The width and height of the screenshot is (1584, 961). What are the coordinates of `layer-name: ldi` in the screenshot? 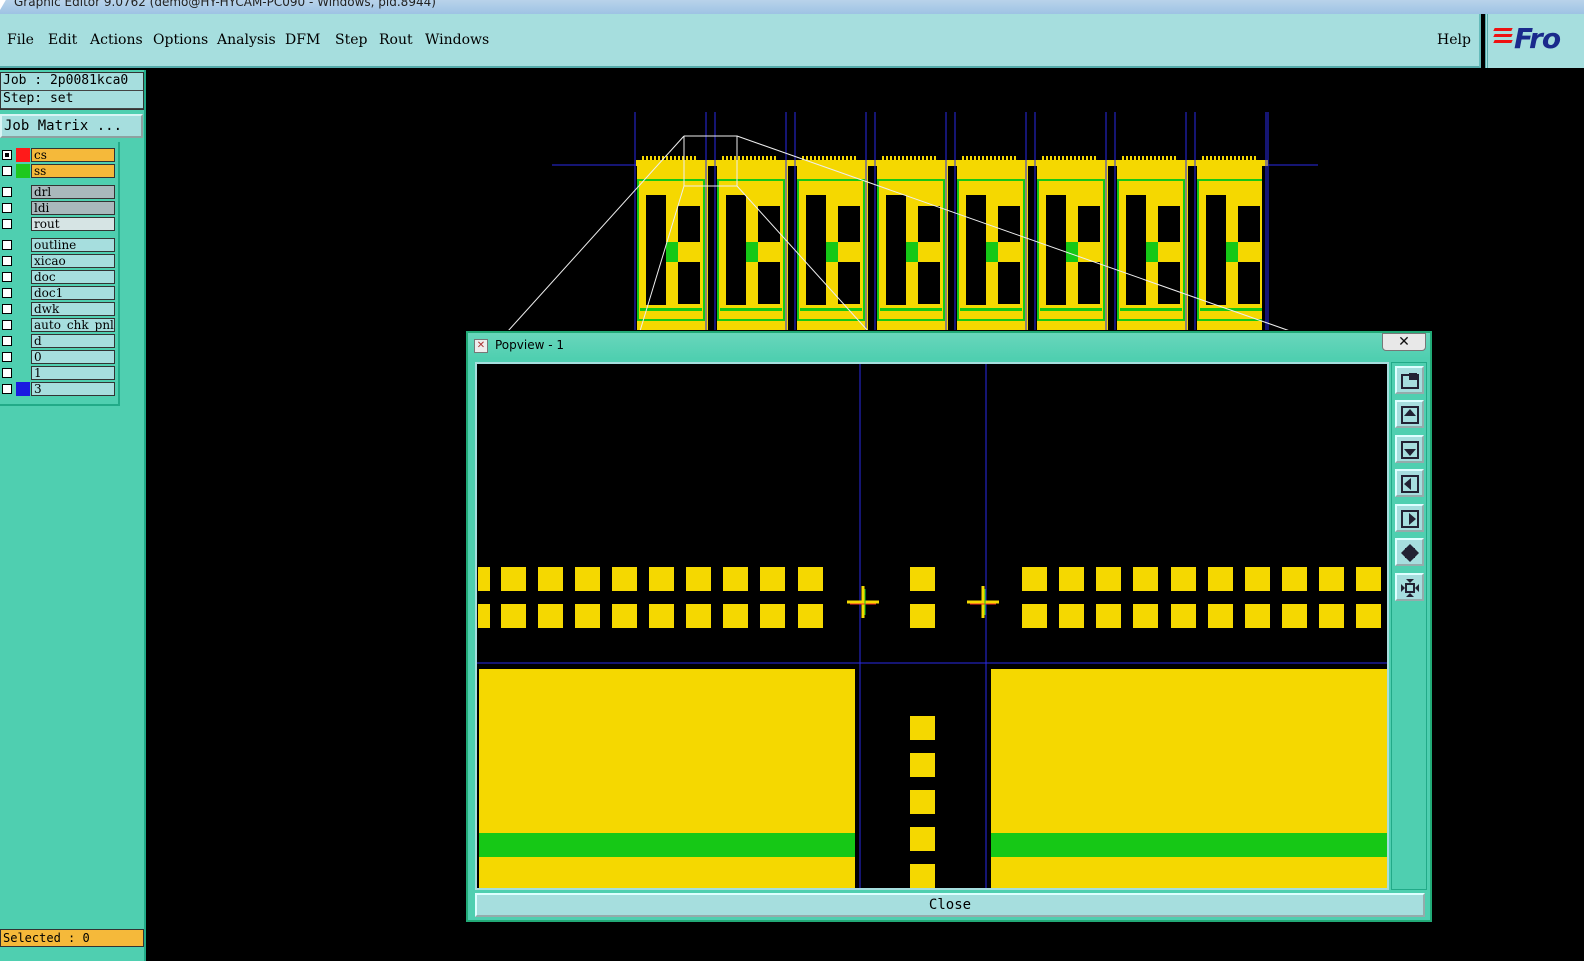 It's located at (73, 208).